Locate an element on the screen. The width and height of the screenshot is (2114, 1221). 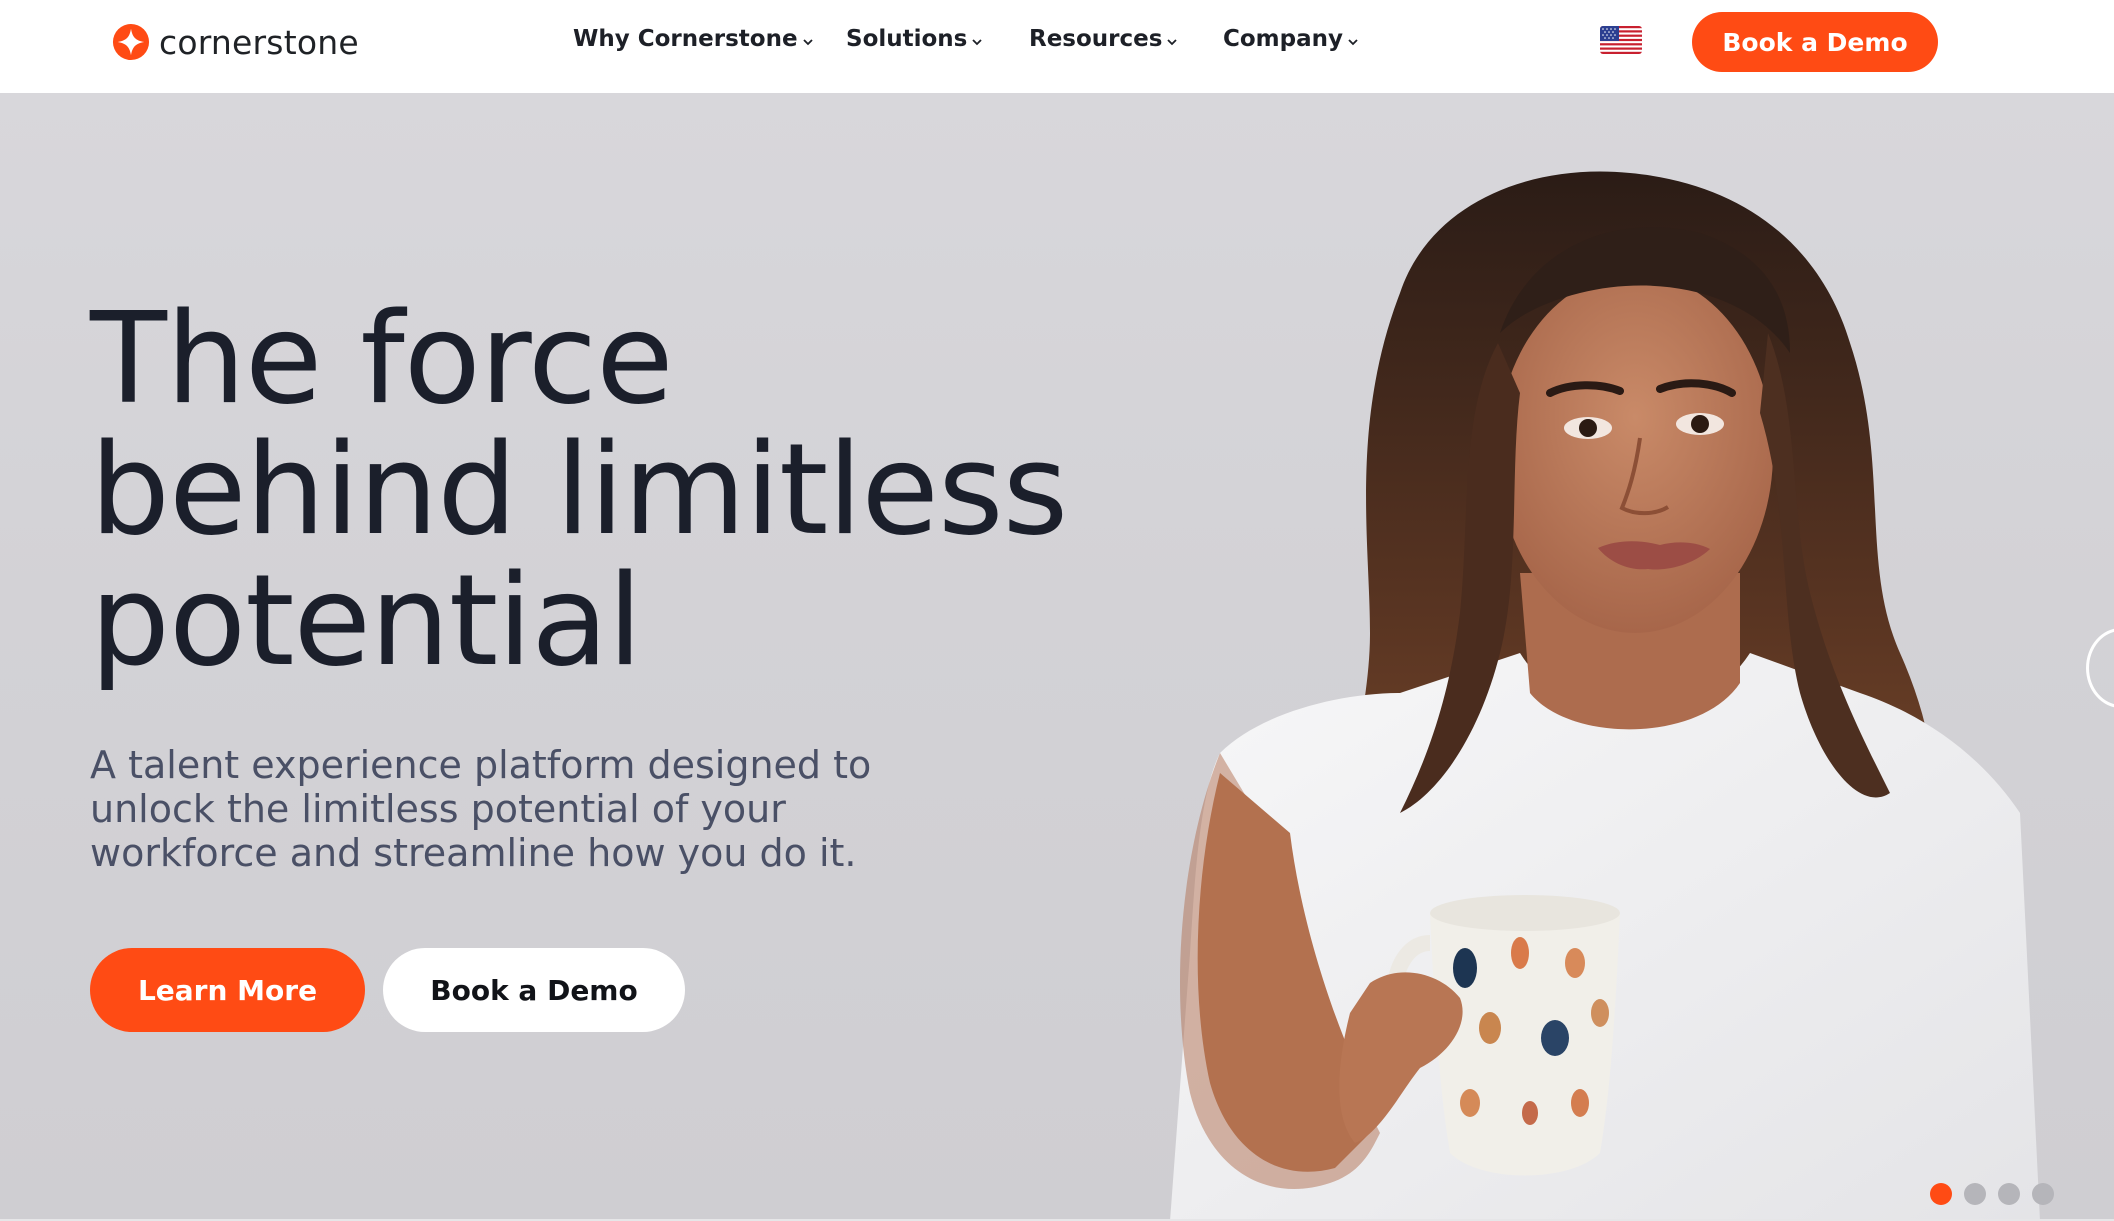
nav-item-company: Company is located at coordinates (1291, 39).